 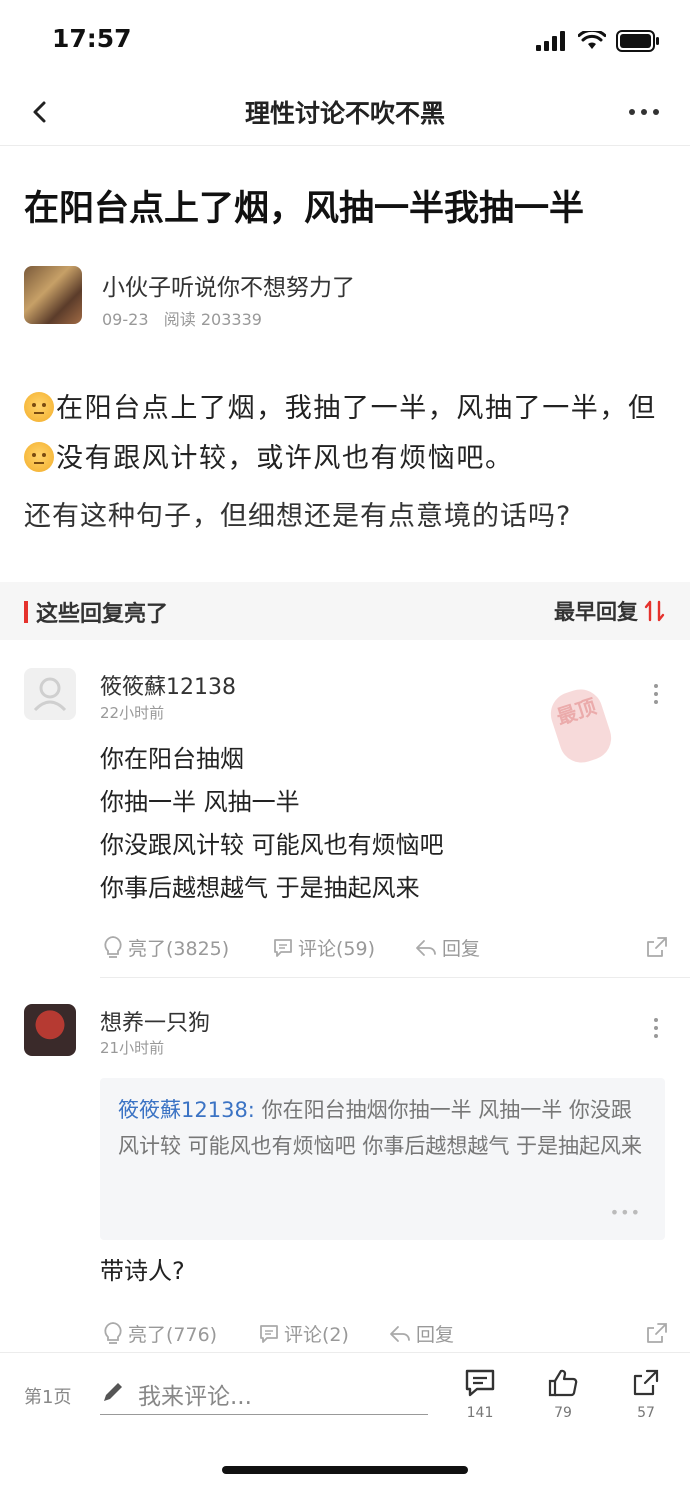 What do you see at coordinates (395, 977) in the screenshot?
I see `divider` at bounding box center [395, 977].